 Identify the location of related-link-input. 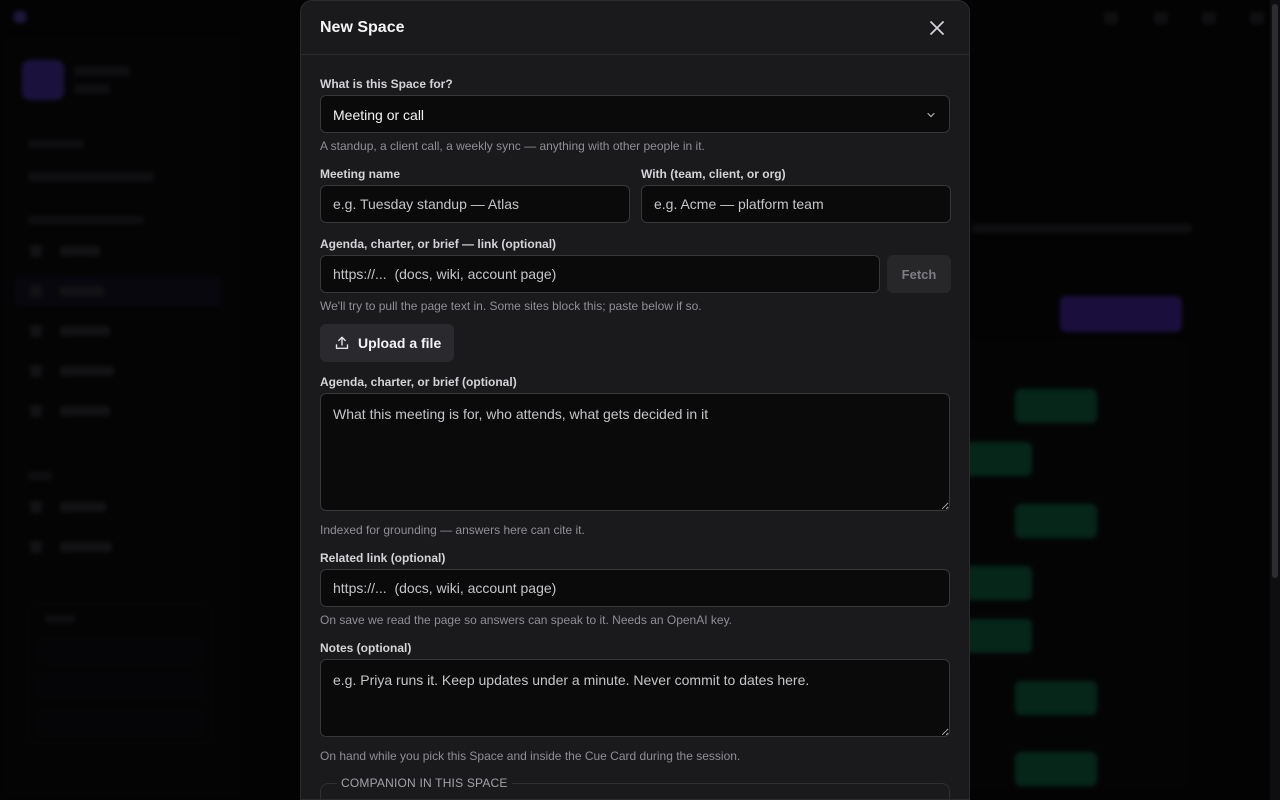
(635, 588).